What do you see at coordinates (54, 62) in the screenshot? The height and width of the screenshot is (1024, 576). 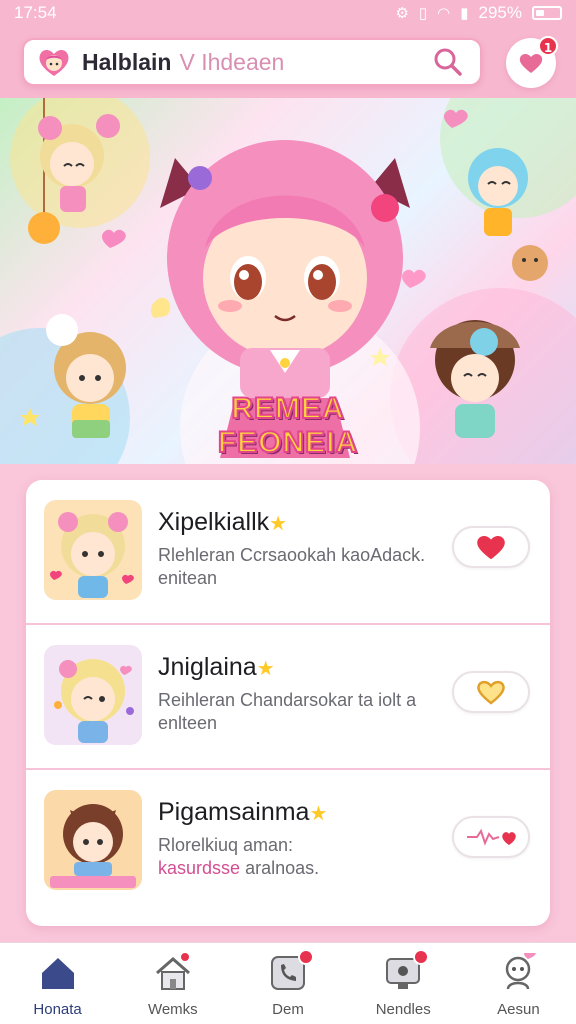 I see `app-logo-icon` at bounding box center [54, 62].